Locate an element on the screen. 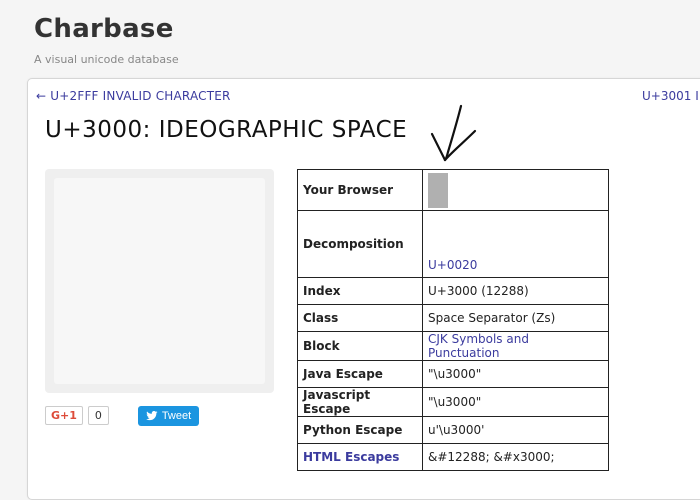 This screenshot has width=700, height=500. character-preview is located at coordinates (159, 281).